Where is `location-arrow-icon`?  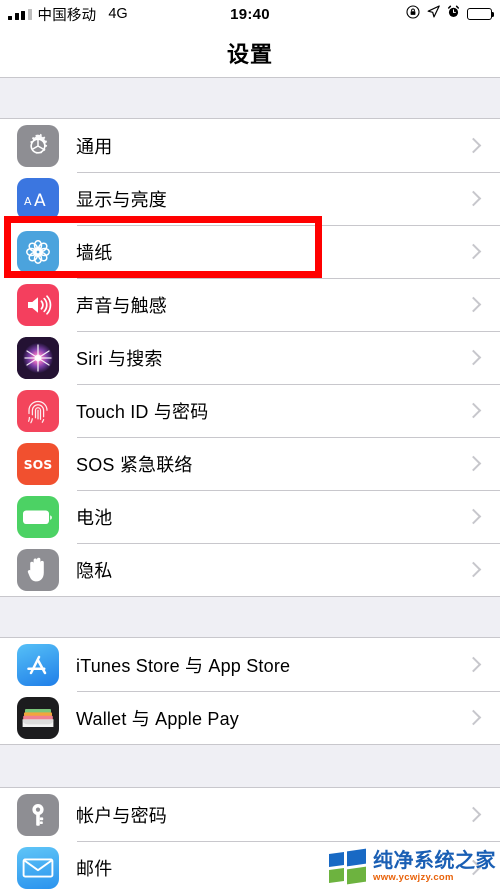
location-arrow-icon is located at coordinates (433, 14).